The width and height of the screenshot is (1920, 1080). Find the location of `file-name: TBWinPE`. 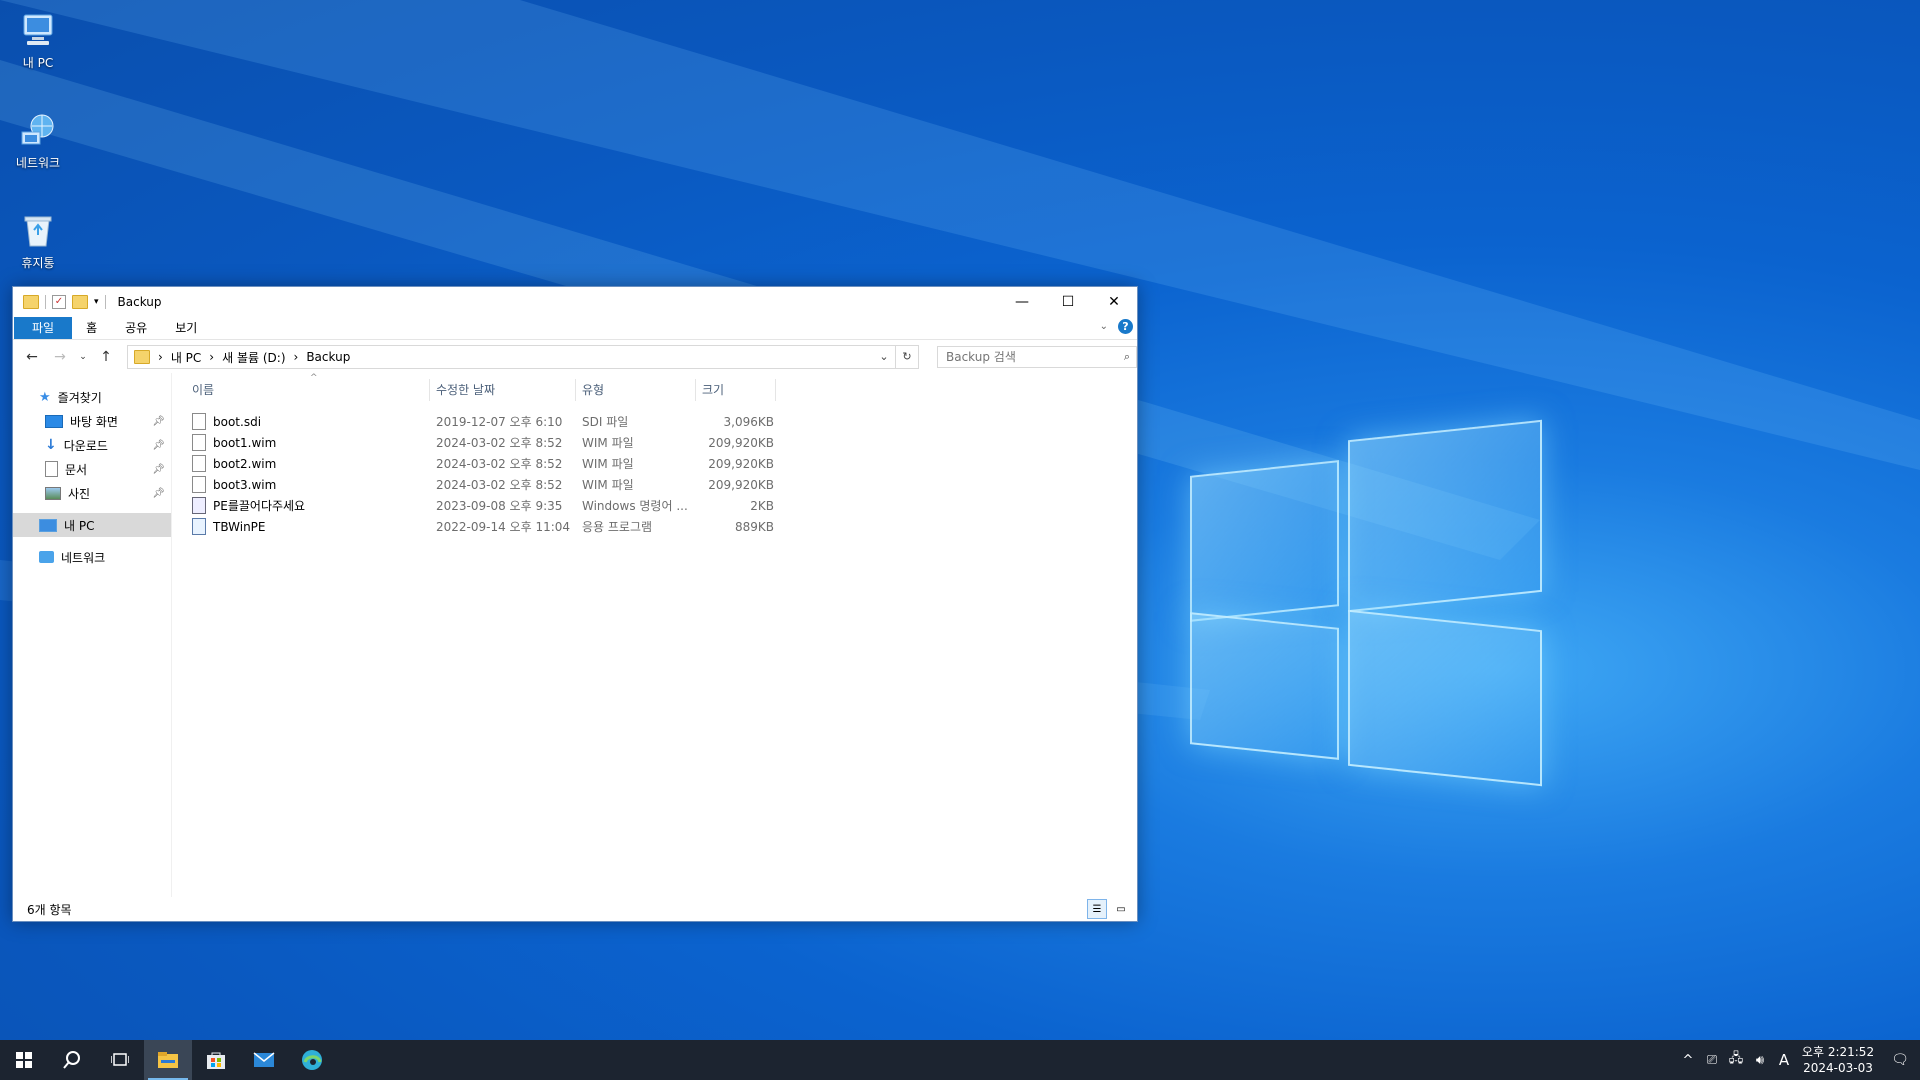

file-name: TBWinPE is located at coordinates (239, 526).